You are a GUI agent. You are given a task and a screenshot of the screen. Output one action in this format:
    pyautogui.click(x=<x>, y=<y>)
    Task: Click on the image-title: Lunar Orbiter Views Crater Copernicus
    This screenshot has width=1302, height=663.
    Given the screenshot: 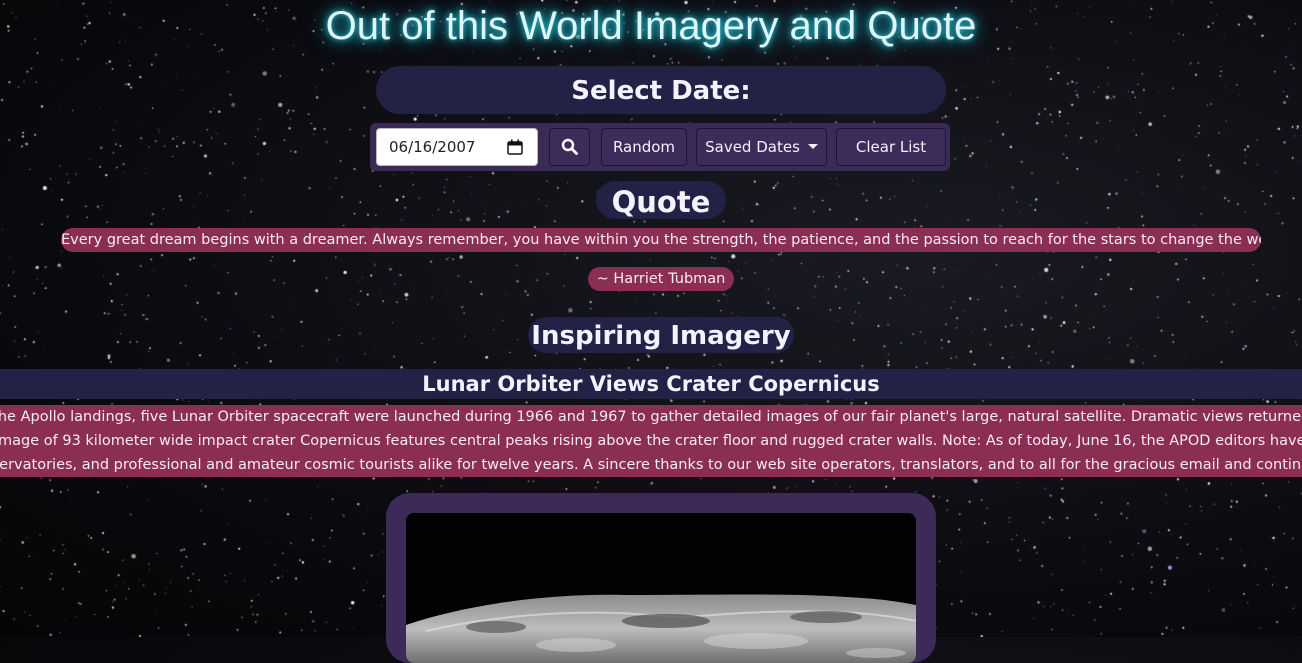 What is the action you would take?
    pyautogui.click(x=651, y=384)
    